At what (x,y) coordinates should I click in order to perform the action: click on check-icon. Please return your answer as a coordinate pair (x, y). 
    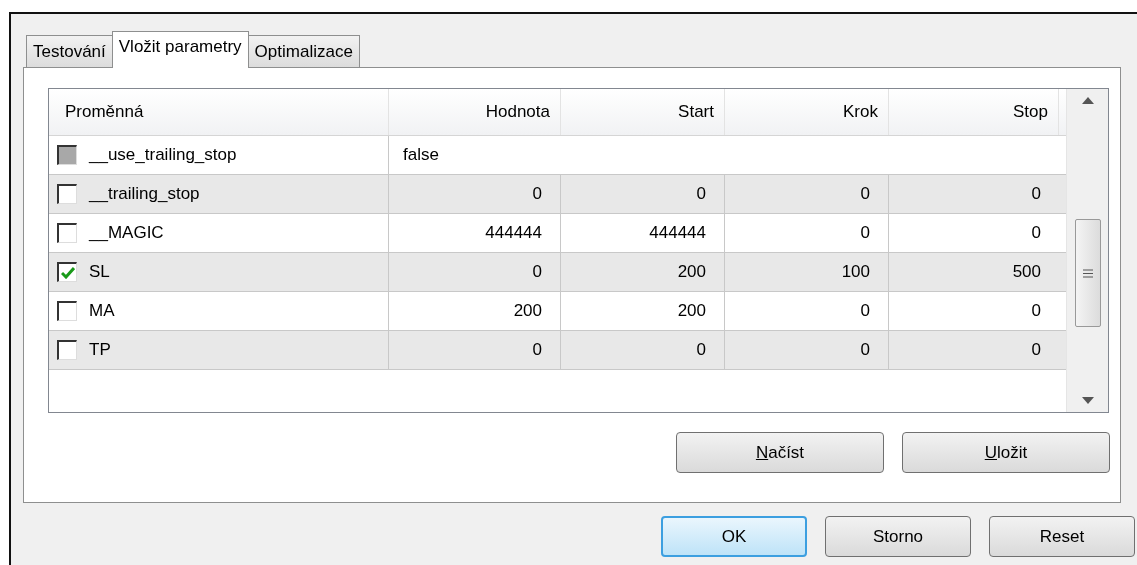
    Looking at the image, I should click on (67, 272).